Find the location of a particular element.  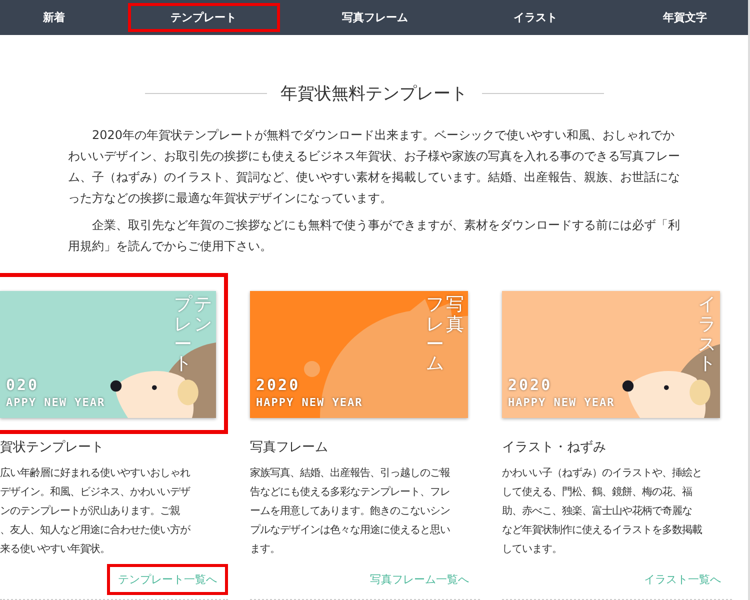

image-caption: プレート is located at coordinates (183, 334).